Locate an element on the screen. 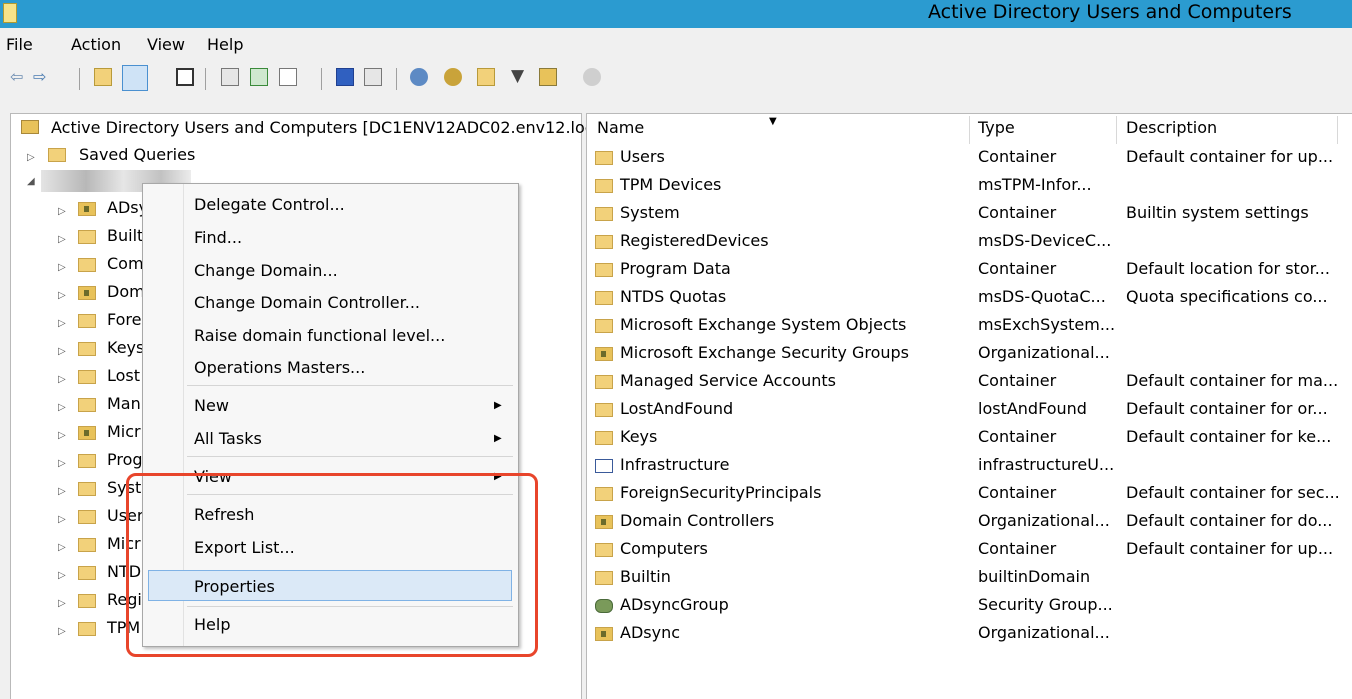 This screenshot has height=699, width=1352. mmc-icon is located at coordinates (373, 77).